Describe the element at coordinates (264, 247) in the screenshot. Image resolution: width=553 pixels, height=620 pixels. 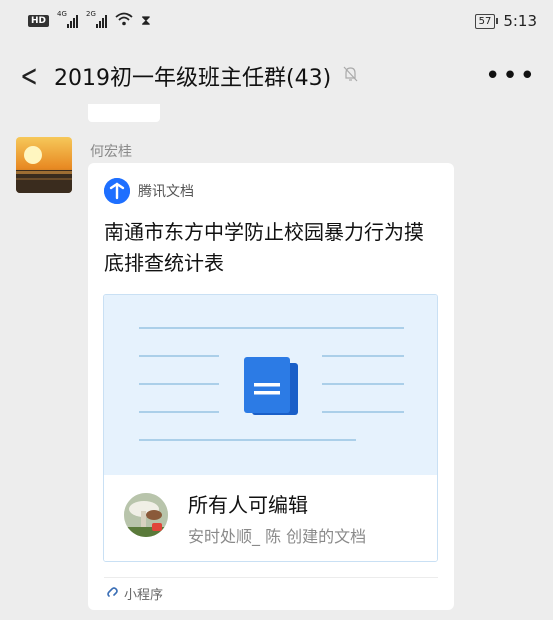
I see `document-title: 南通市东方中学防止校园暴力行为摸底排查统计表` at that location.